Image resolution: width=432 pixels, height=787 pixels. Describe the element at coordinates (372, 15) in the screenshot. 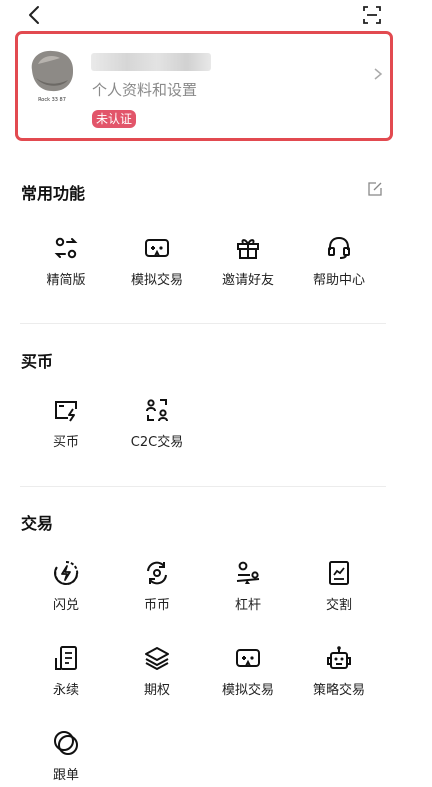

I see `scan-icon` at that location.